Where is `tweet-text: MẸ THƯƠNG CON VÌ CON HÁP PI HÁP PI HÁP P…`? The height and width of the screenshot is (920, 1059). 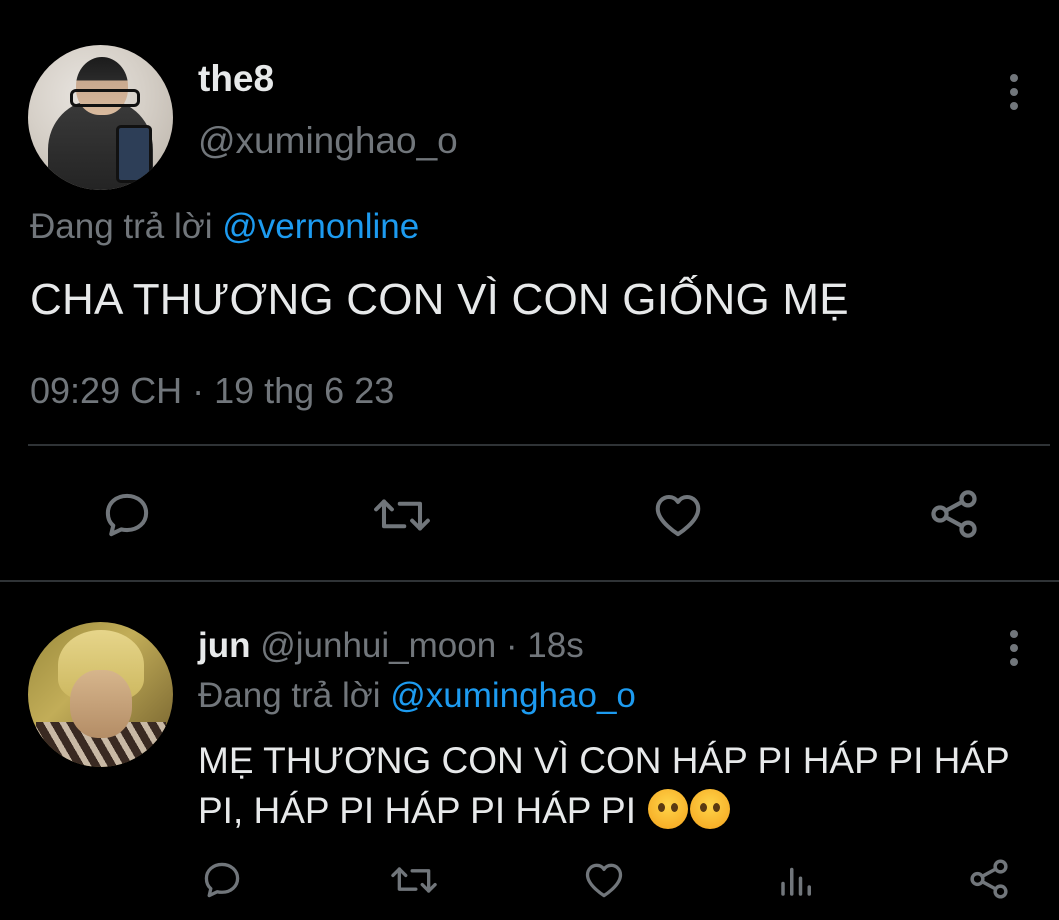
tweet-text: MẸ THƯƠNG CON VÌ CON HÁP PI HÁP PI HÁP P… is located at coordinates (604, 785).